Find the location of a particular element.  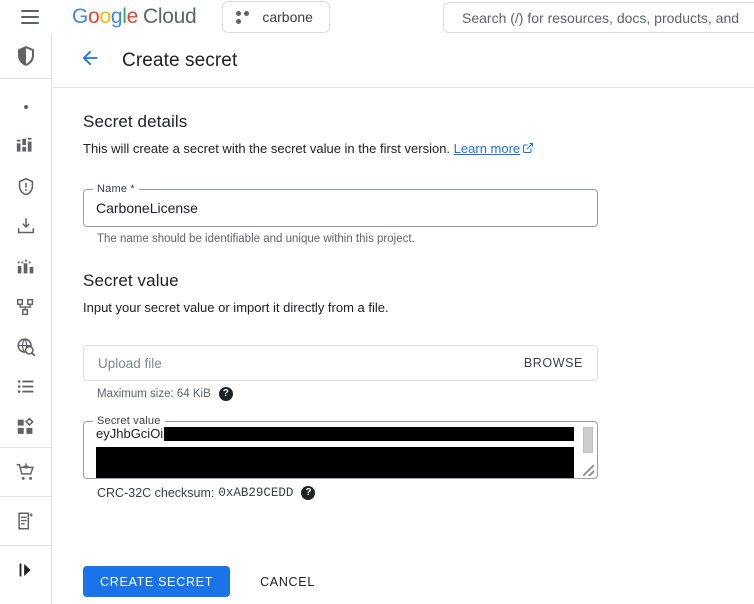

secret-details-heading: Secret details is located at coordinates (135, 121).